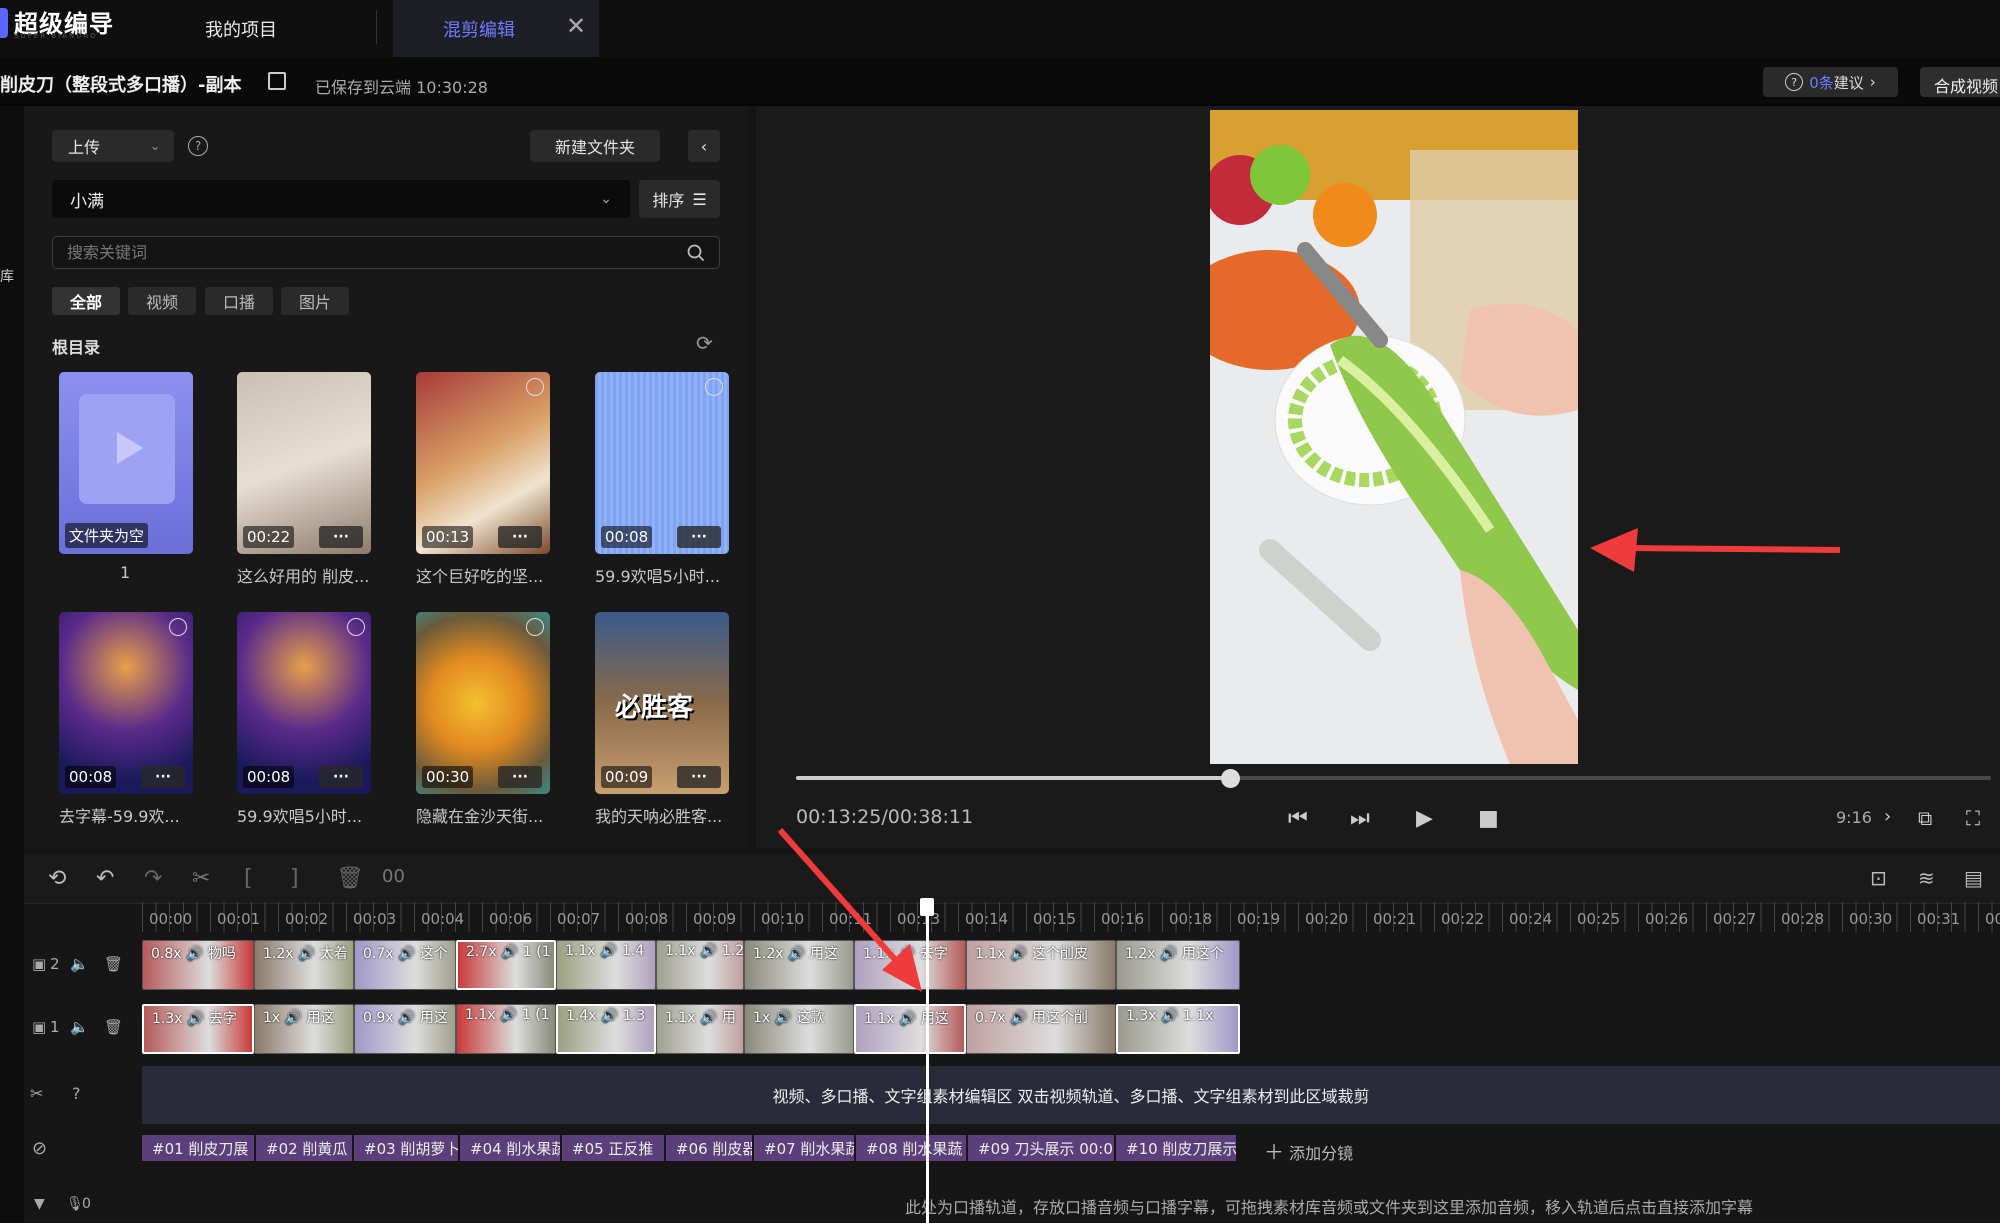 The height and width of the screenshot is (1223, 2000). What do you see at coordinates (927, 1060) in the screenshot?
I see `playhead` at bounding box center [927, 1060].